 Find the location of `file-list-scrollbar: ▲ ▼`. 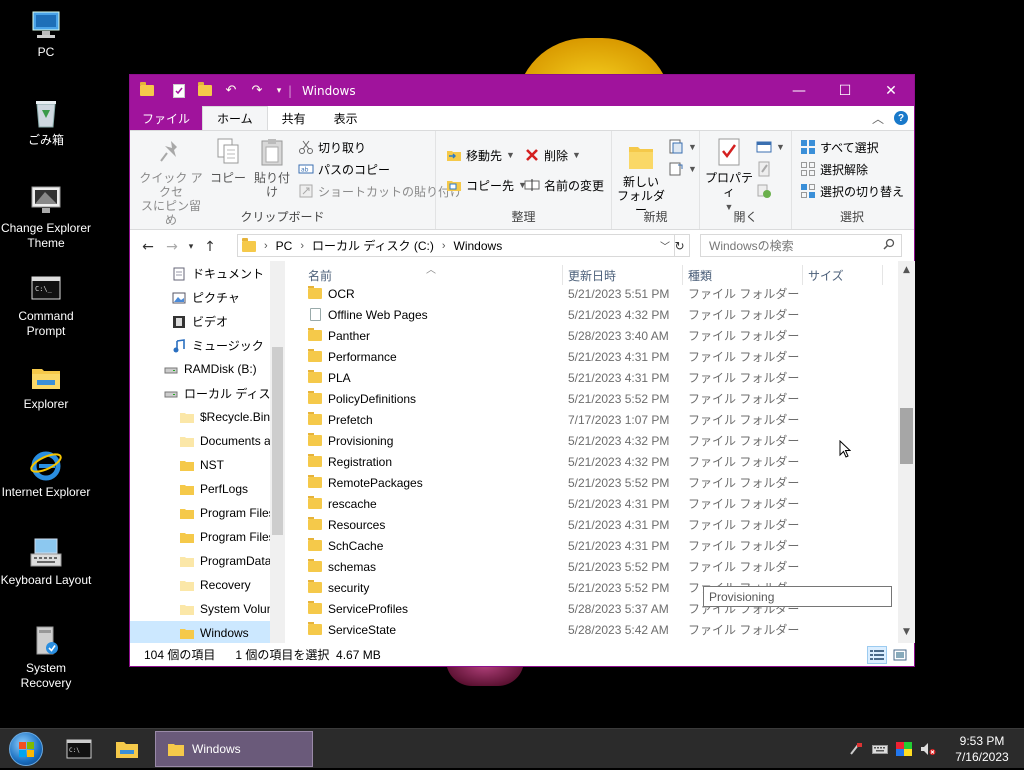

file-list-scrollbar: ▲ ▼ is located at coordinates (906, 452).